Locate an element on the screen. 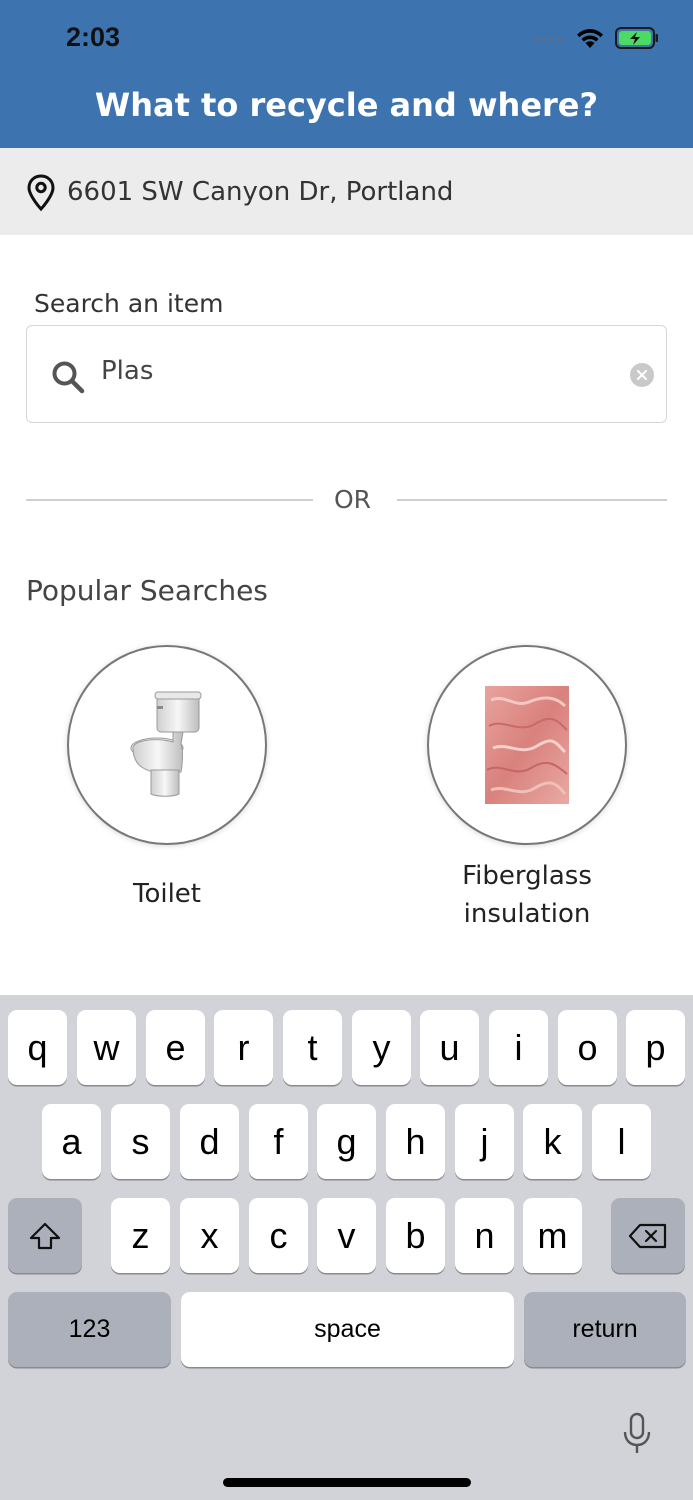 This screenshot has height=1500, width=693. key-f: f is located at coordinates (278, 1141).